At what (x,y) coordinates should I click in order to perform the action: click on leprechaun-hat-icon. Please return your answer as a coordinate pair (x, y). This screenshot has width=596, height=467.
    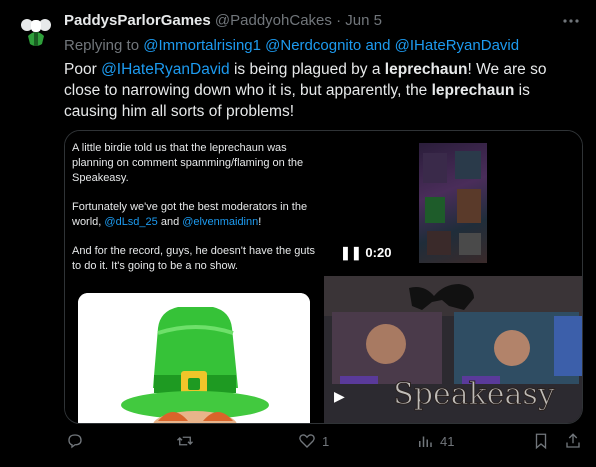
    Looking at the image, I should click on (194, 358).